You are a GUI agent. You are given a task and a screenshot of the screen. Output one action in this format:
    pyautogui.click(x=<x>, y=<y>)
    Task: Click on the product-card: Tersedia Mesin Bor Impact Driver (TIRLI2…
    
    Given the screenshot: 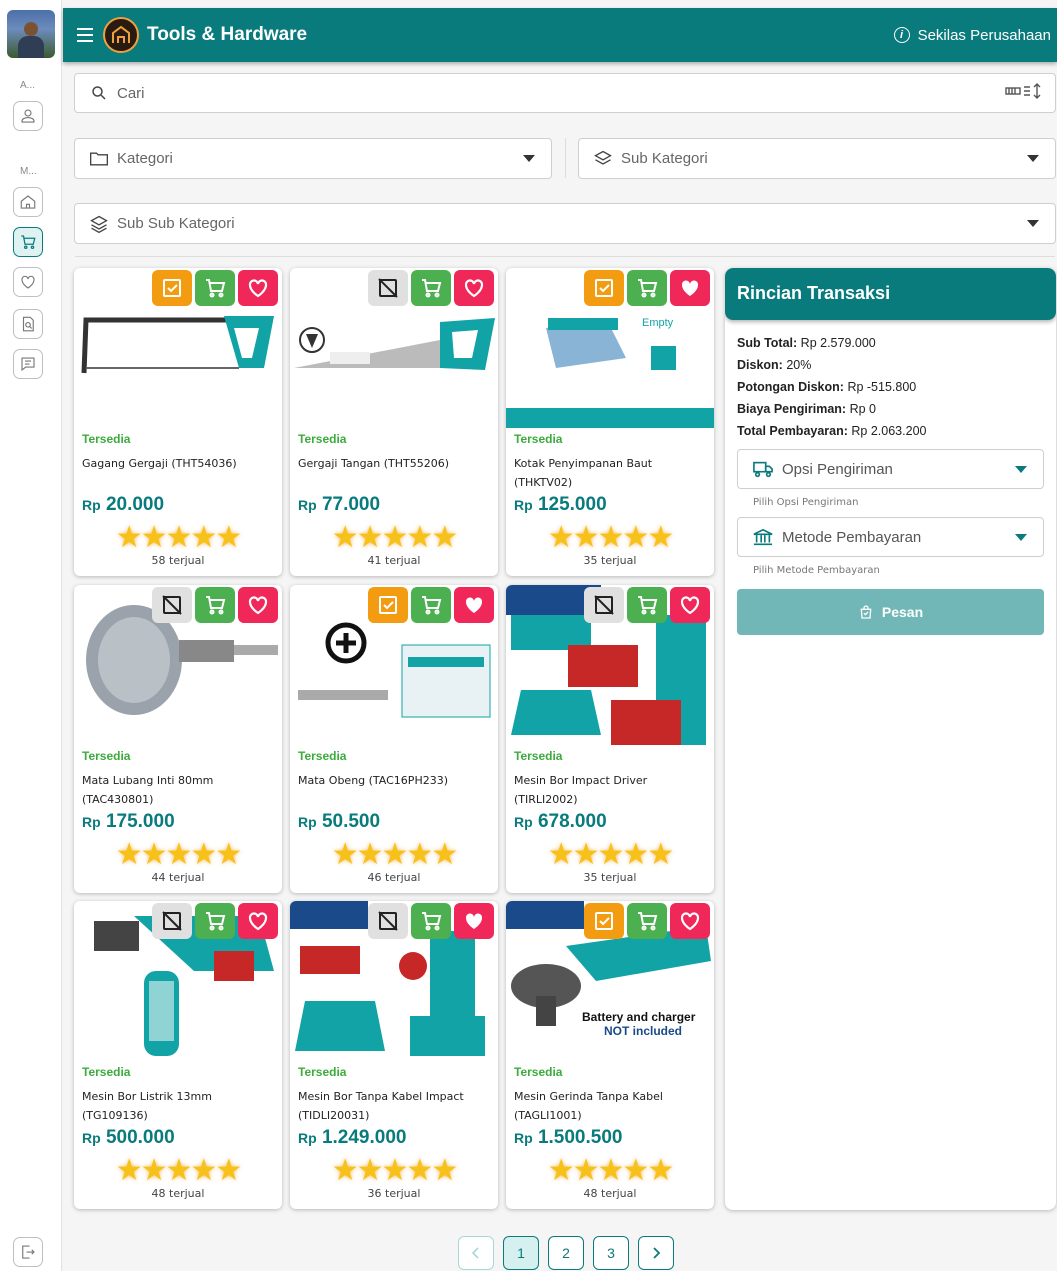 What is the action you would take?
    pyautogui.click(x=610, y=739)
    